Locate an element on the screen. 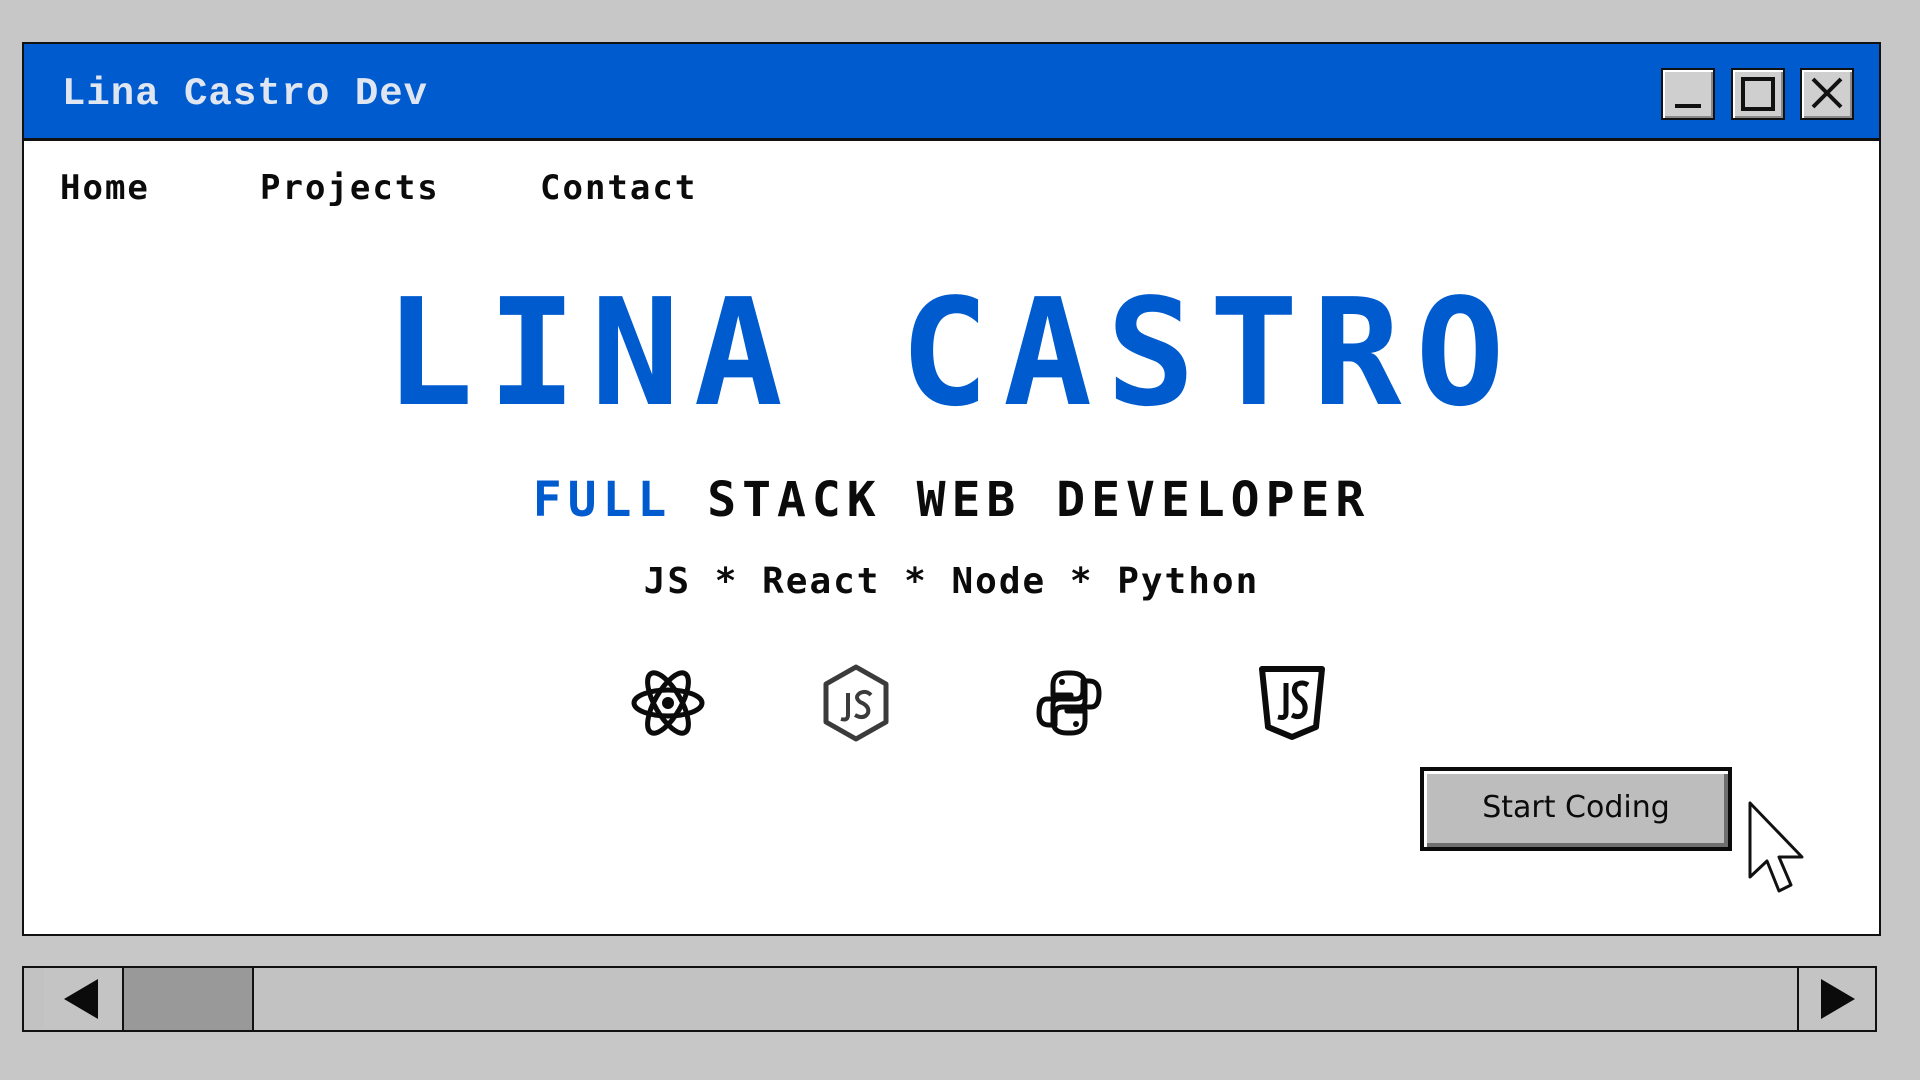  scrollbar-thumb is located at coordinates (189, 999).